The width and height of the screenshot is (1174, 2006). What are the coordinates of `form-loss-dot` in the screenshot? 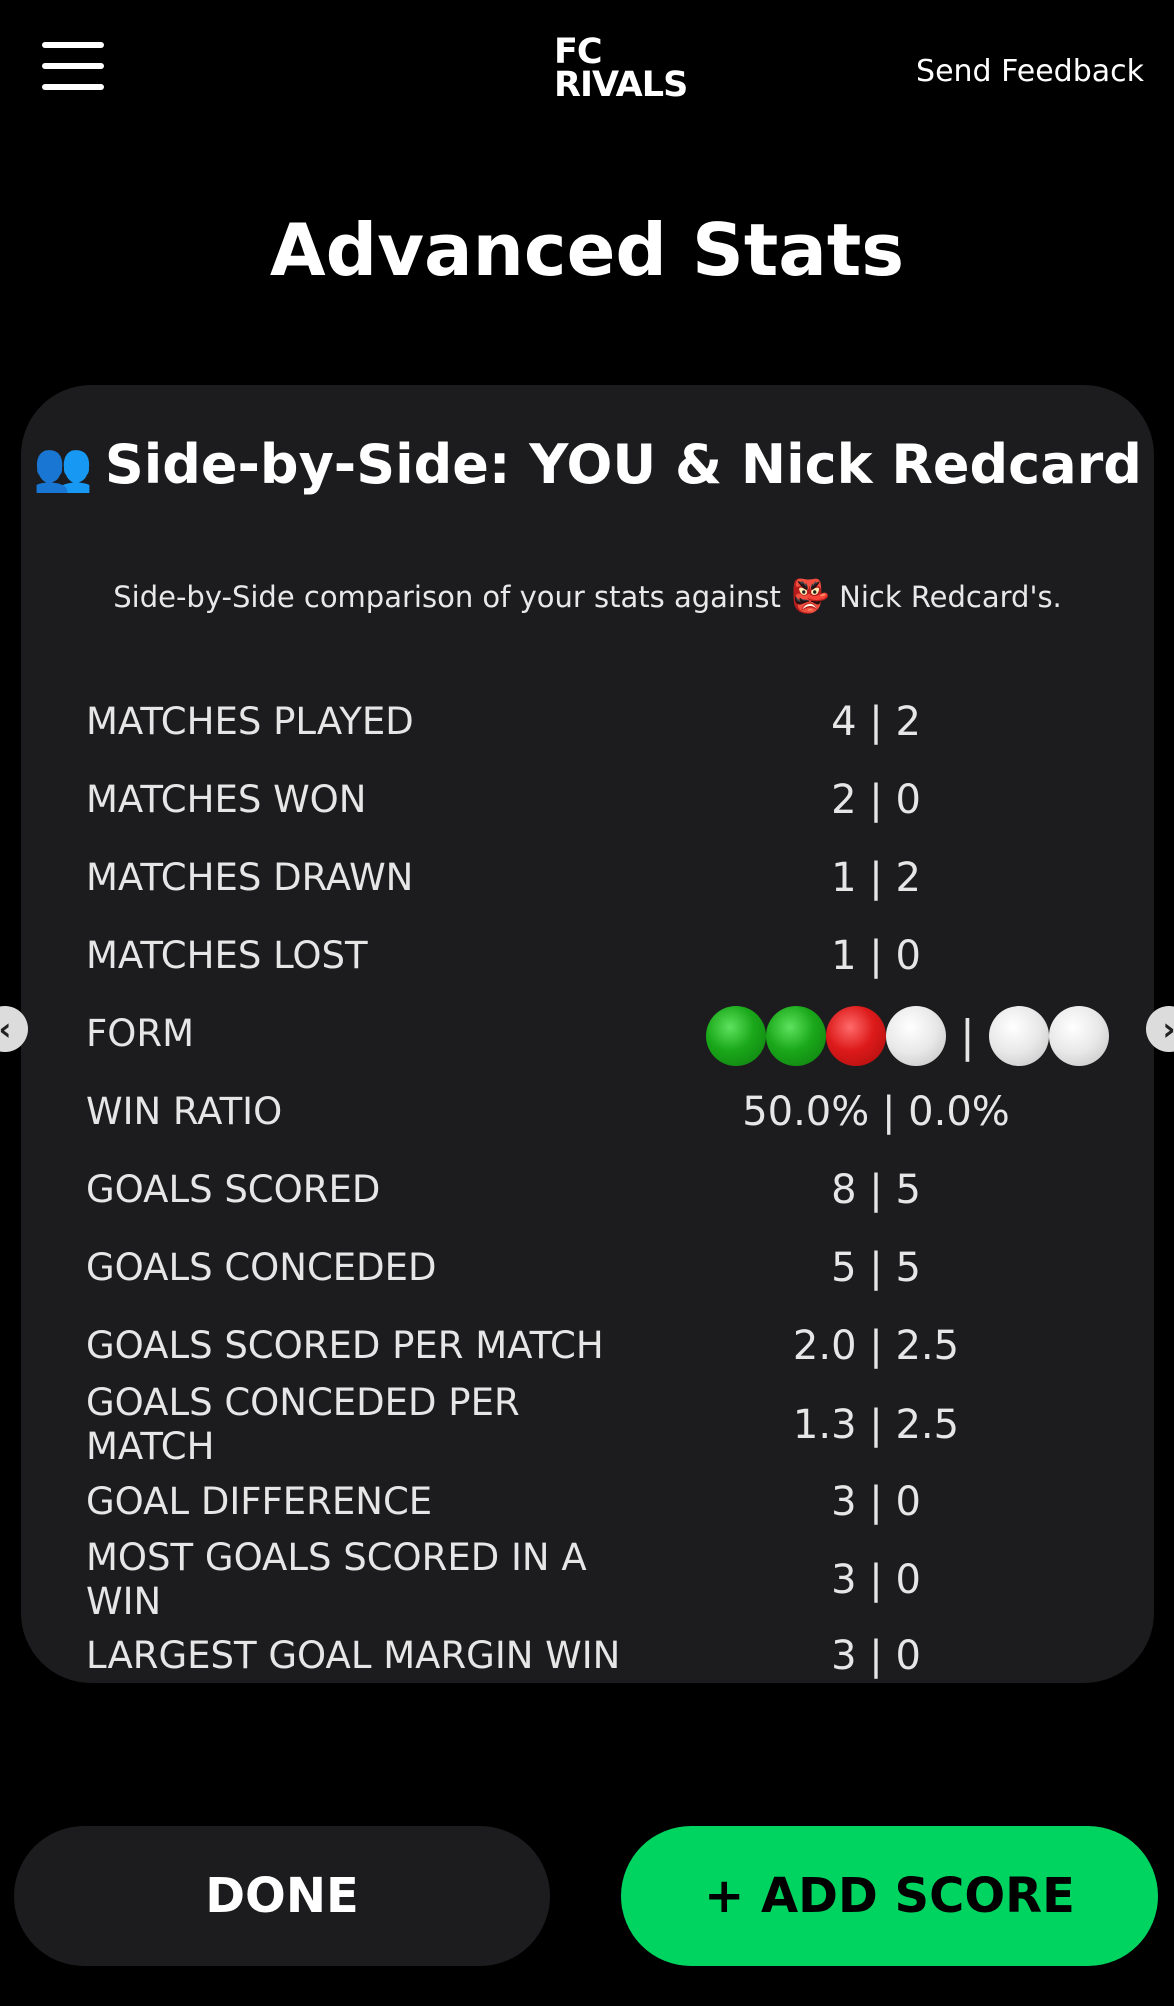 It's located at (856, 1036).